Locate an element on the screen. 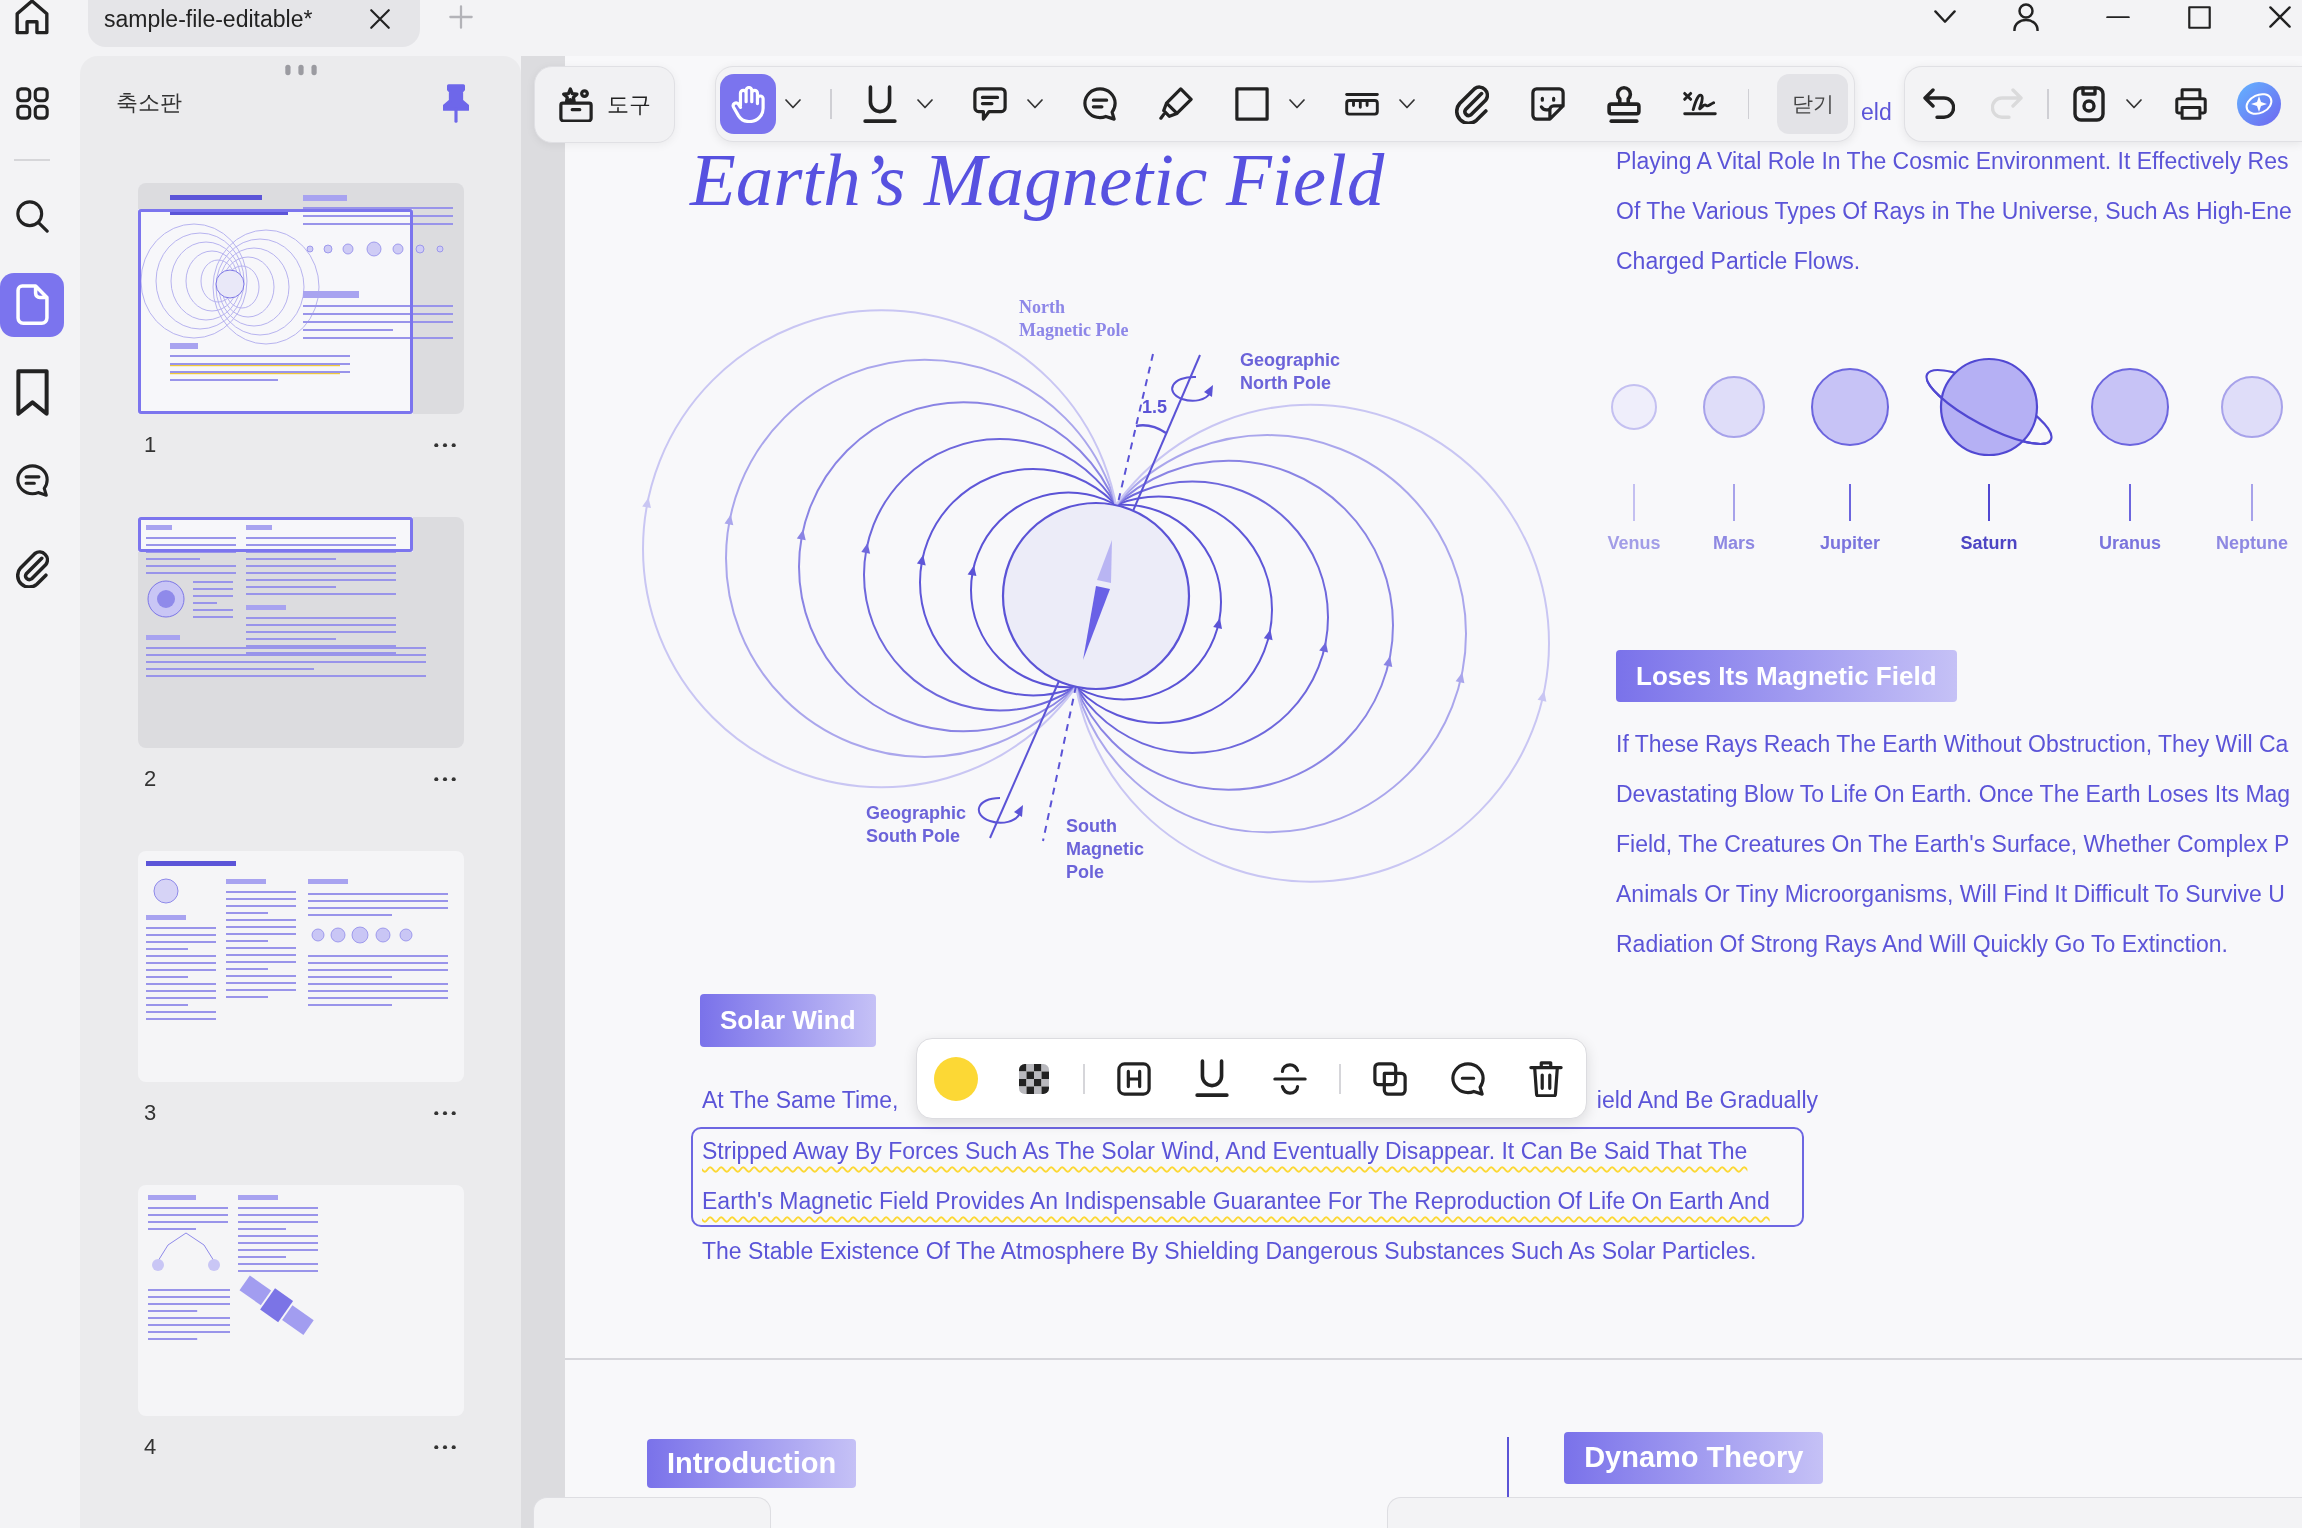 Image resolution: width=2302 pixels, height=1528 pixels. hand-icon is located at coordinates (748, 104).